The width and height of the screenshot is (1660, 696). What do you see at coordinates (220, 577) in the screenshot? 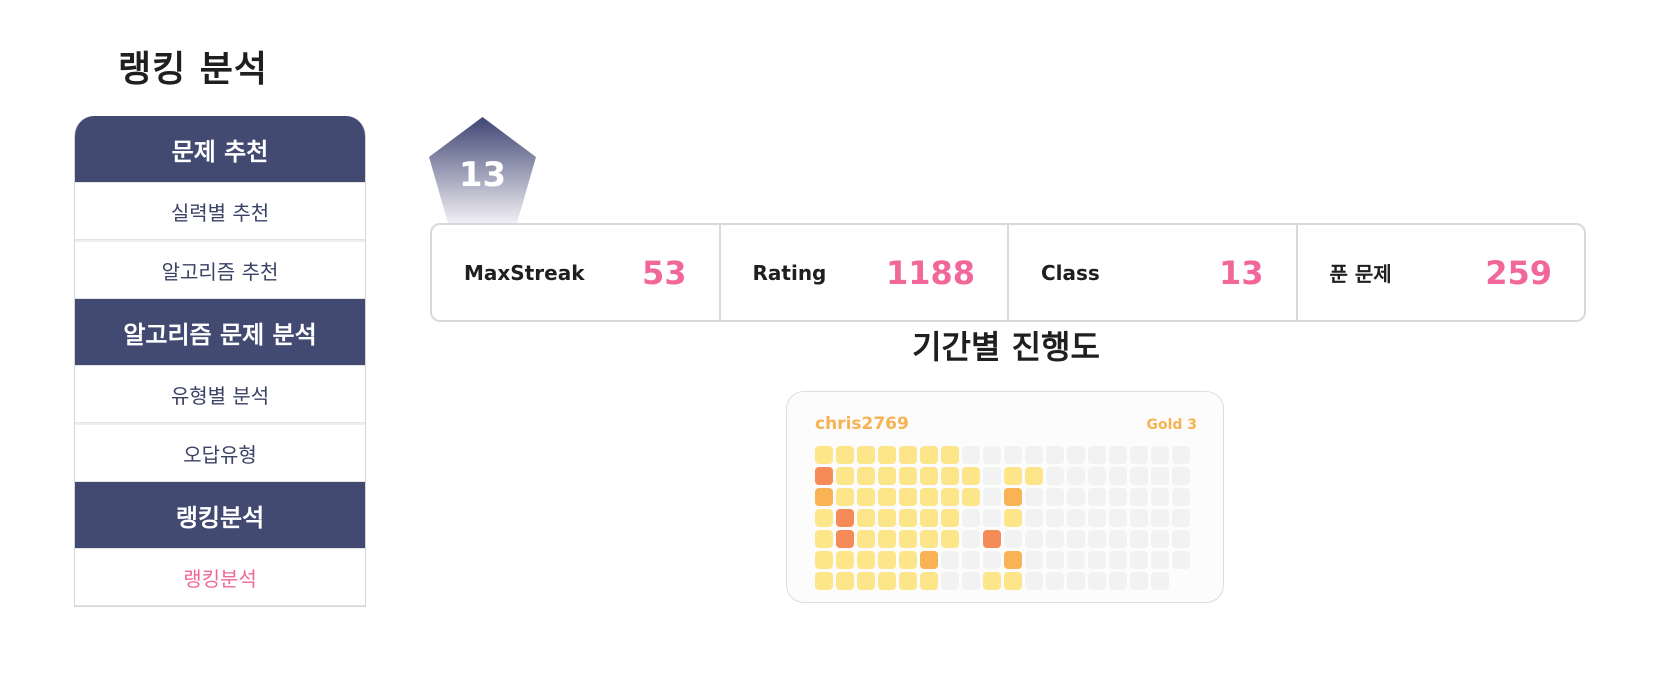
I see `sidebar-item-ranking-analysis: 랭킹분석` at bounding box center [220, 577].